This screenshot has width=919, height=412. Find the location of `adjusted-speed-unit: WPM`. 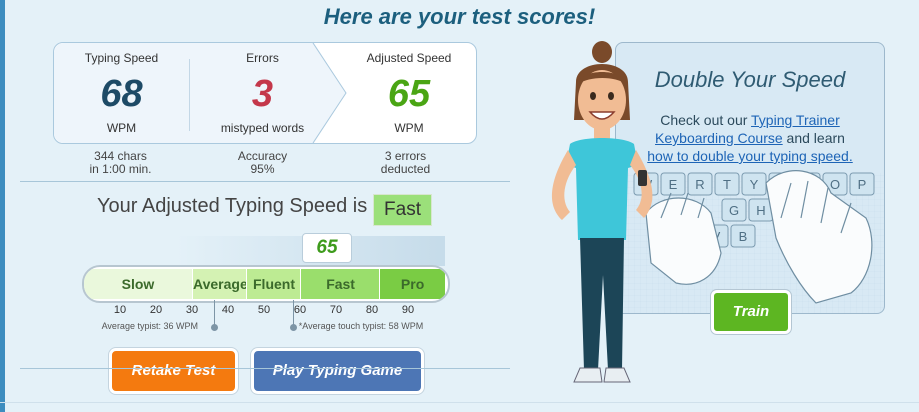

adjusted-speed-unit: WPM is located at coordinates (409, 128).